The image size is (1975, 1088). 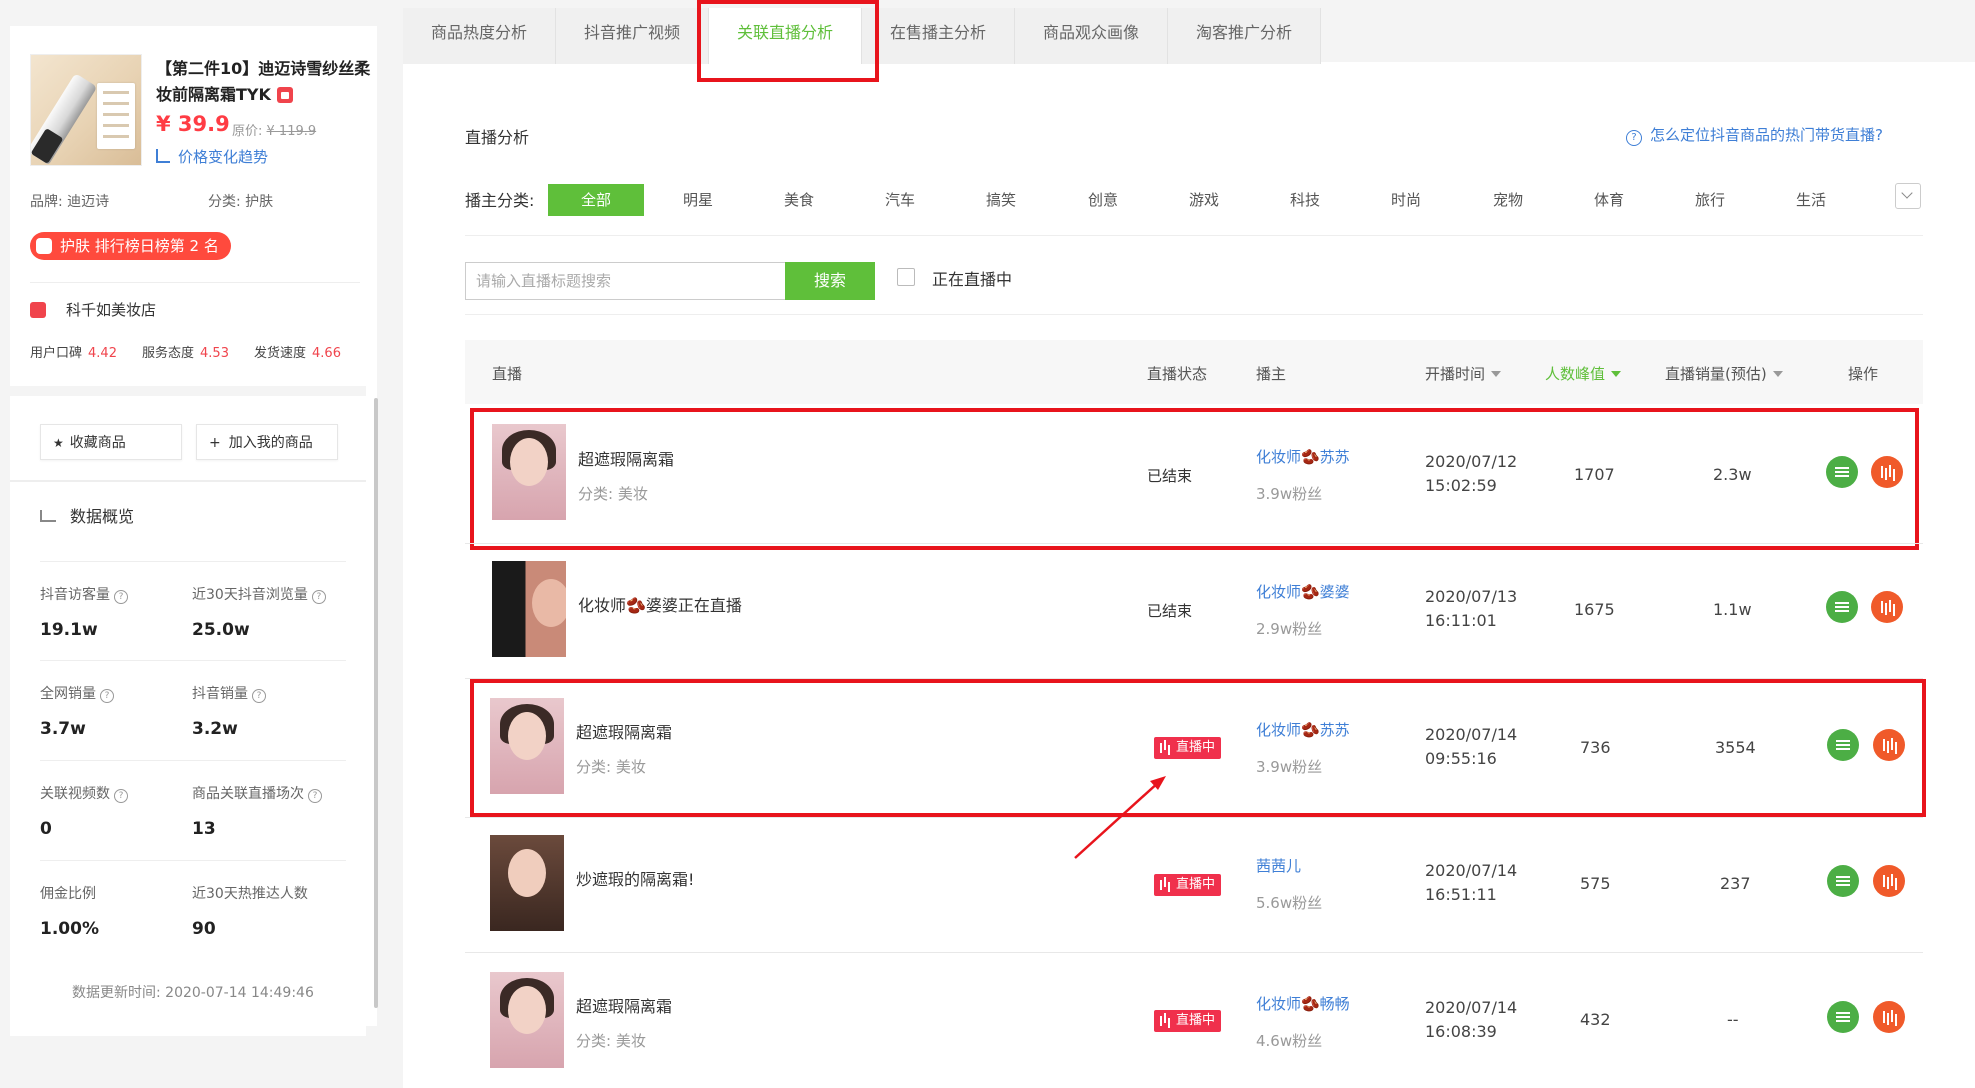 What do you see at coordinates (1908, 196) in the screenshot?
I see `expand-categories-button` at bounding box center [1908, 196].